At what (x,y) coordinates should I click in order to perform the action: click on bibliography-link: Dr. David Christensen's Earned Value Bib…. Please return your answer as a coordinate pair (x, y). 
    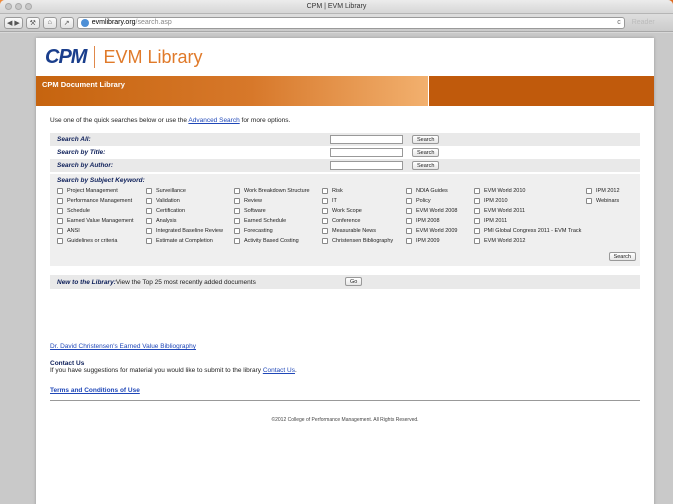
    Looking at the image, I should click on (123, 346).